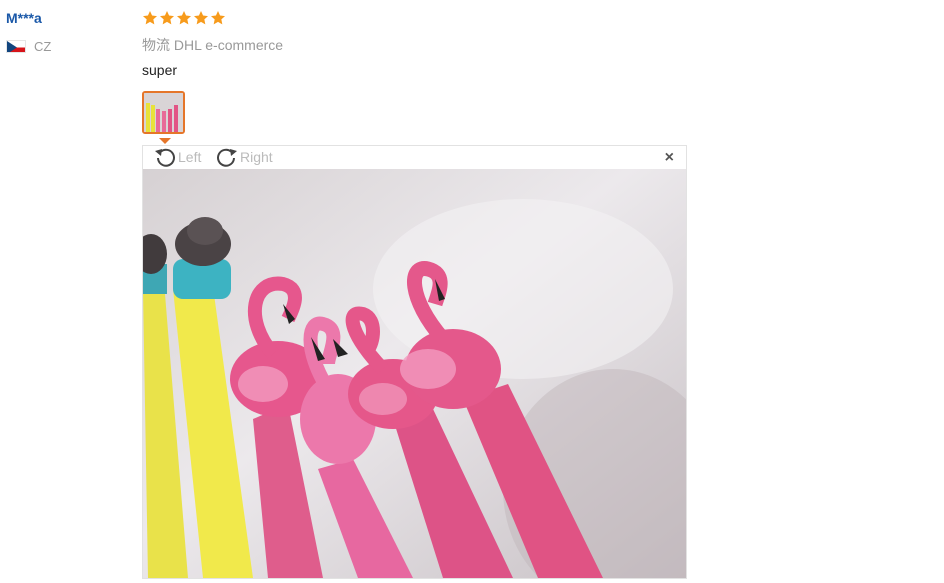 The height and width of the screenshot is (583, 944). What do you see at coordinates (160, 70) in the screenshot?
I see `review-text: super` at bounding box center [160, 70].